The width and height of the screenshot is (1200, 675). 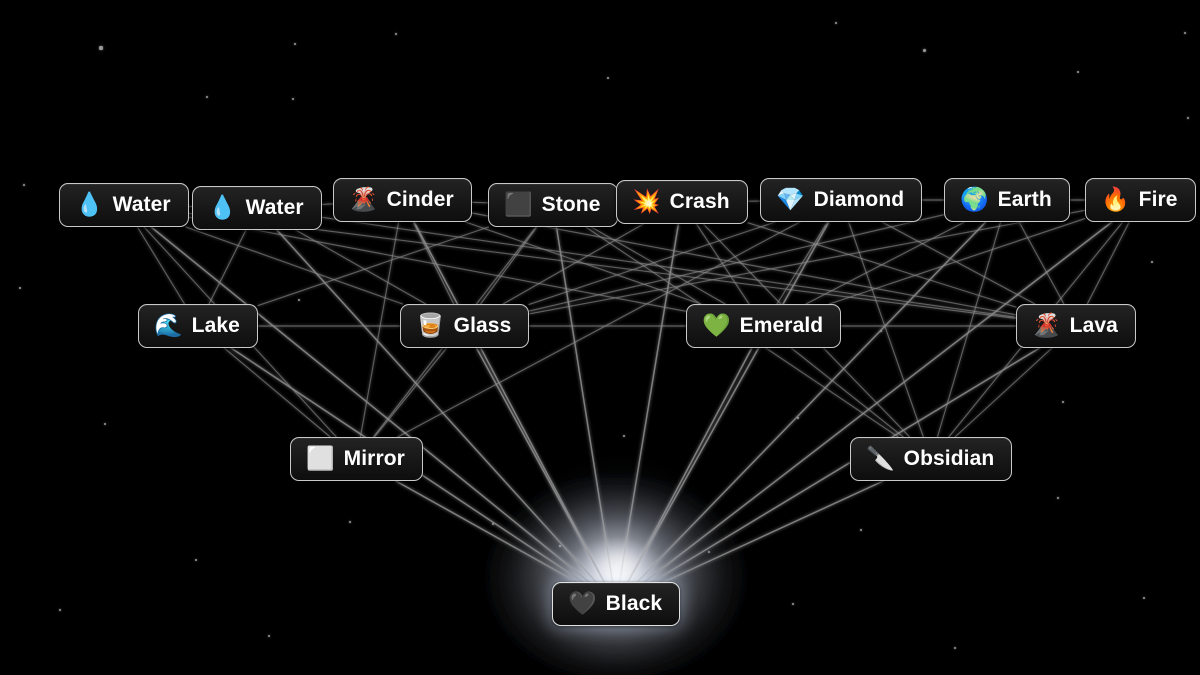 I want to click on green-heart-icon: 💚, so click(x=716, y=325).